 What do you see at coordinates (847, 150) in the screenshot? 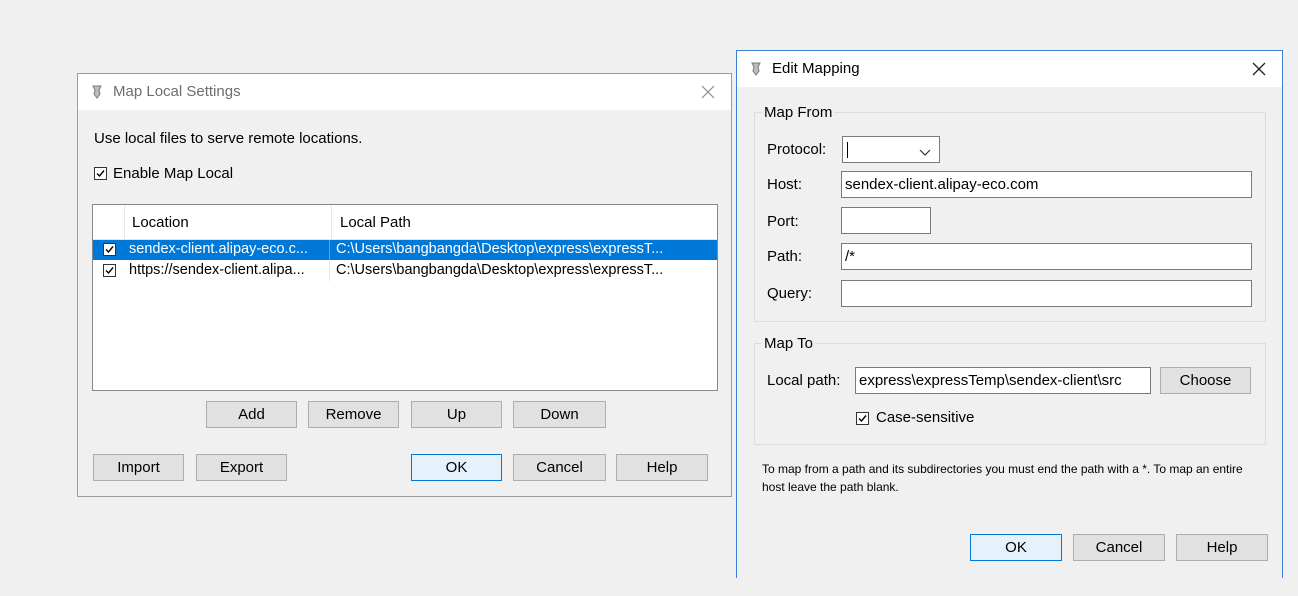
I see `text-caret` at bounding box center [847, 150].